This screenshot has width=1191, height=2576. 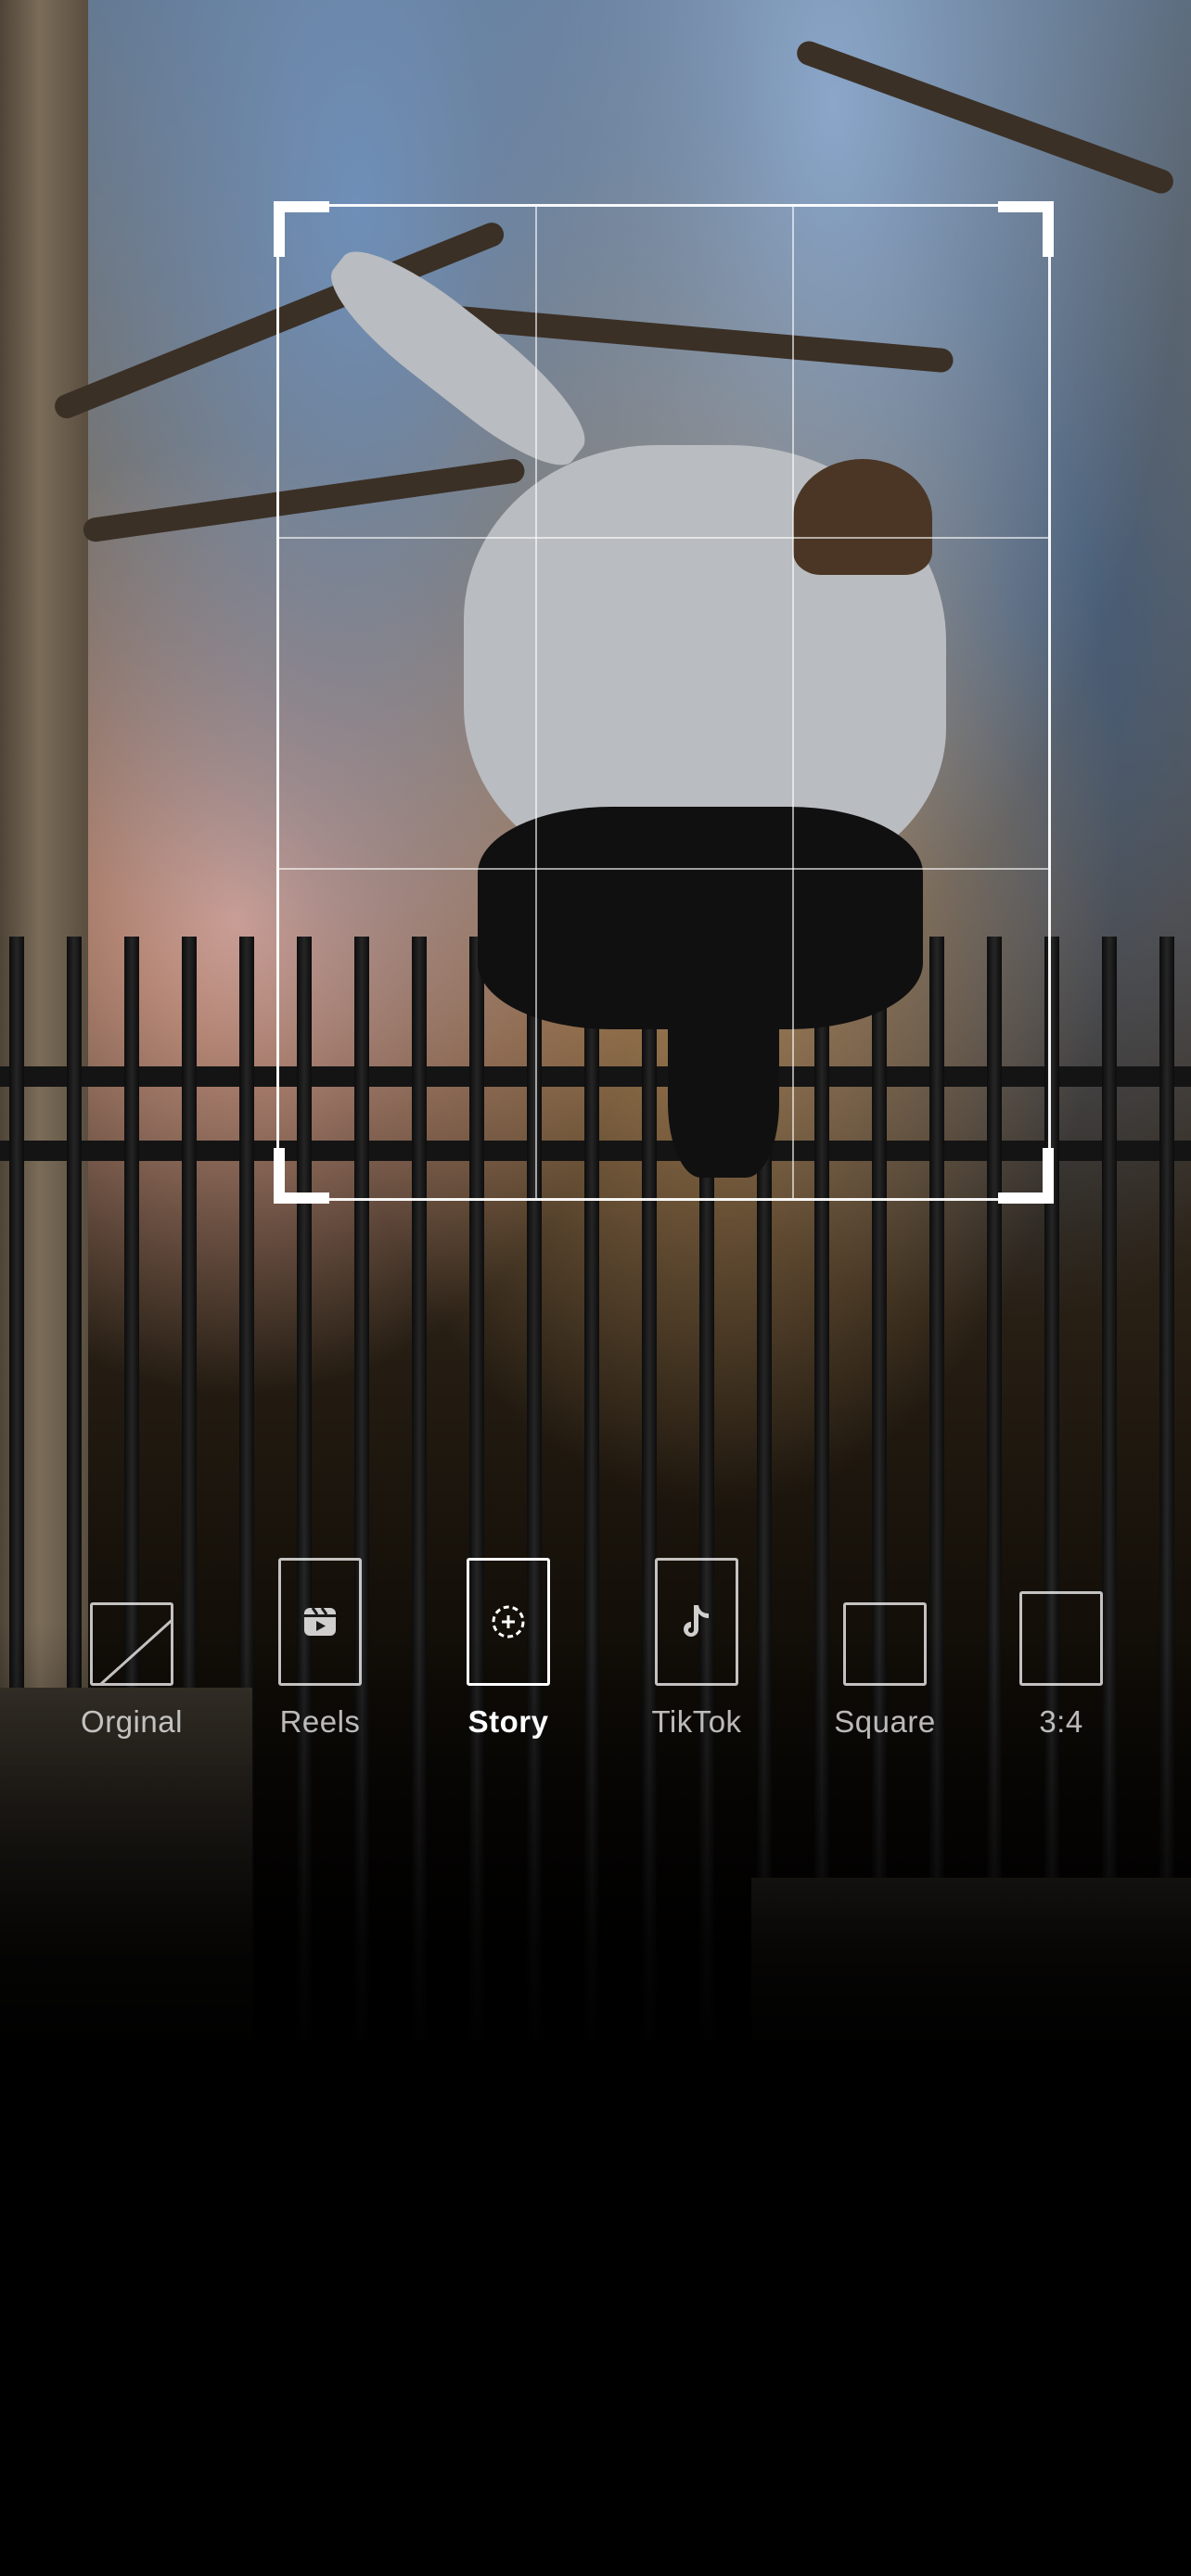 I want to click on crop-handle-bottom-right, so click(x=1026, y=1176).